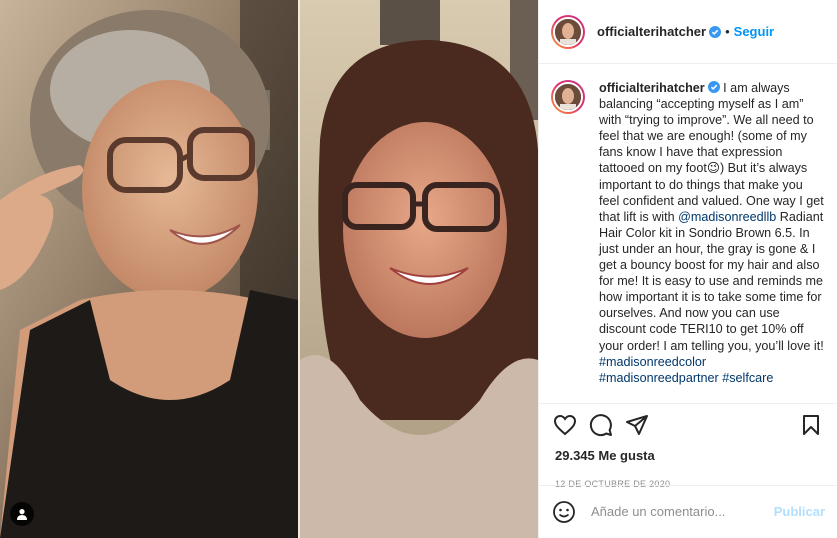 Image resolution: width=837 pixels, height=538 pixels. I want to click on hashtag-link-madisonreedcolor: #madisonreedcolor, so click(652, 362).